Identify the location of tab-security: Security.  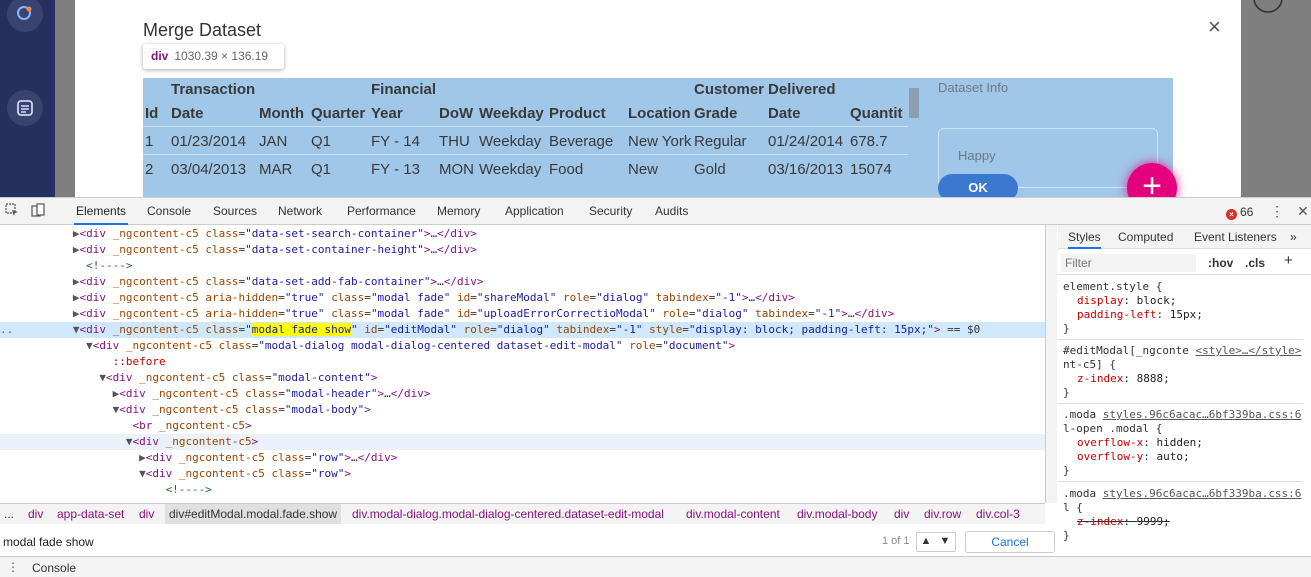
(610, 211).